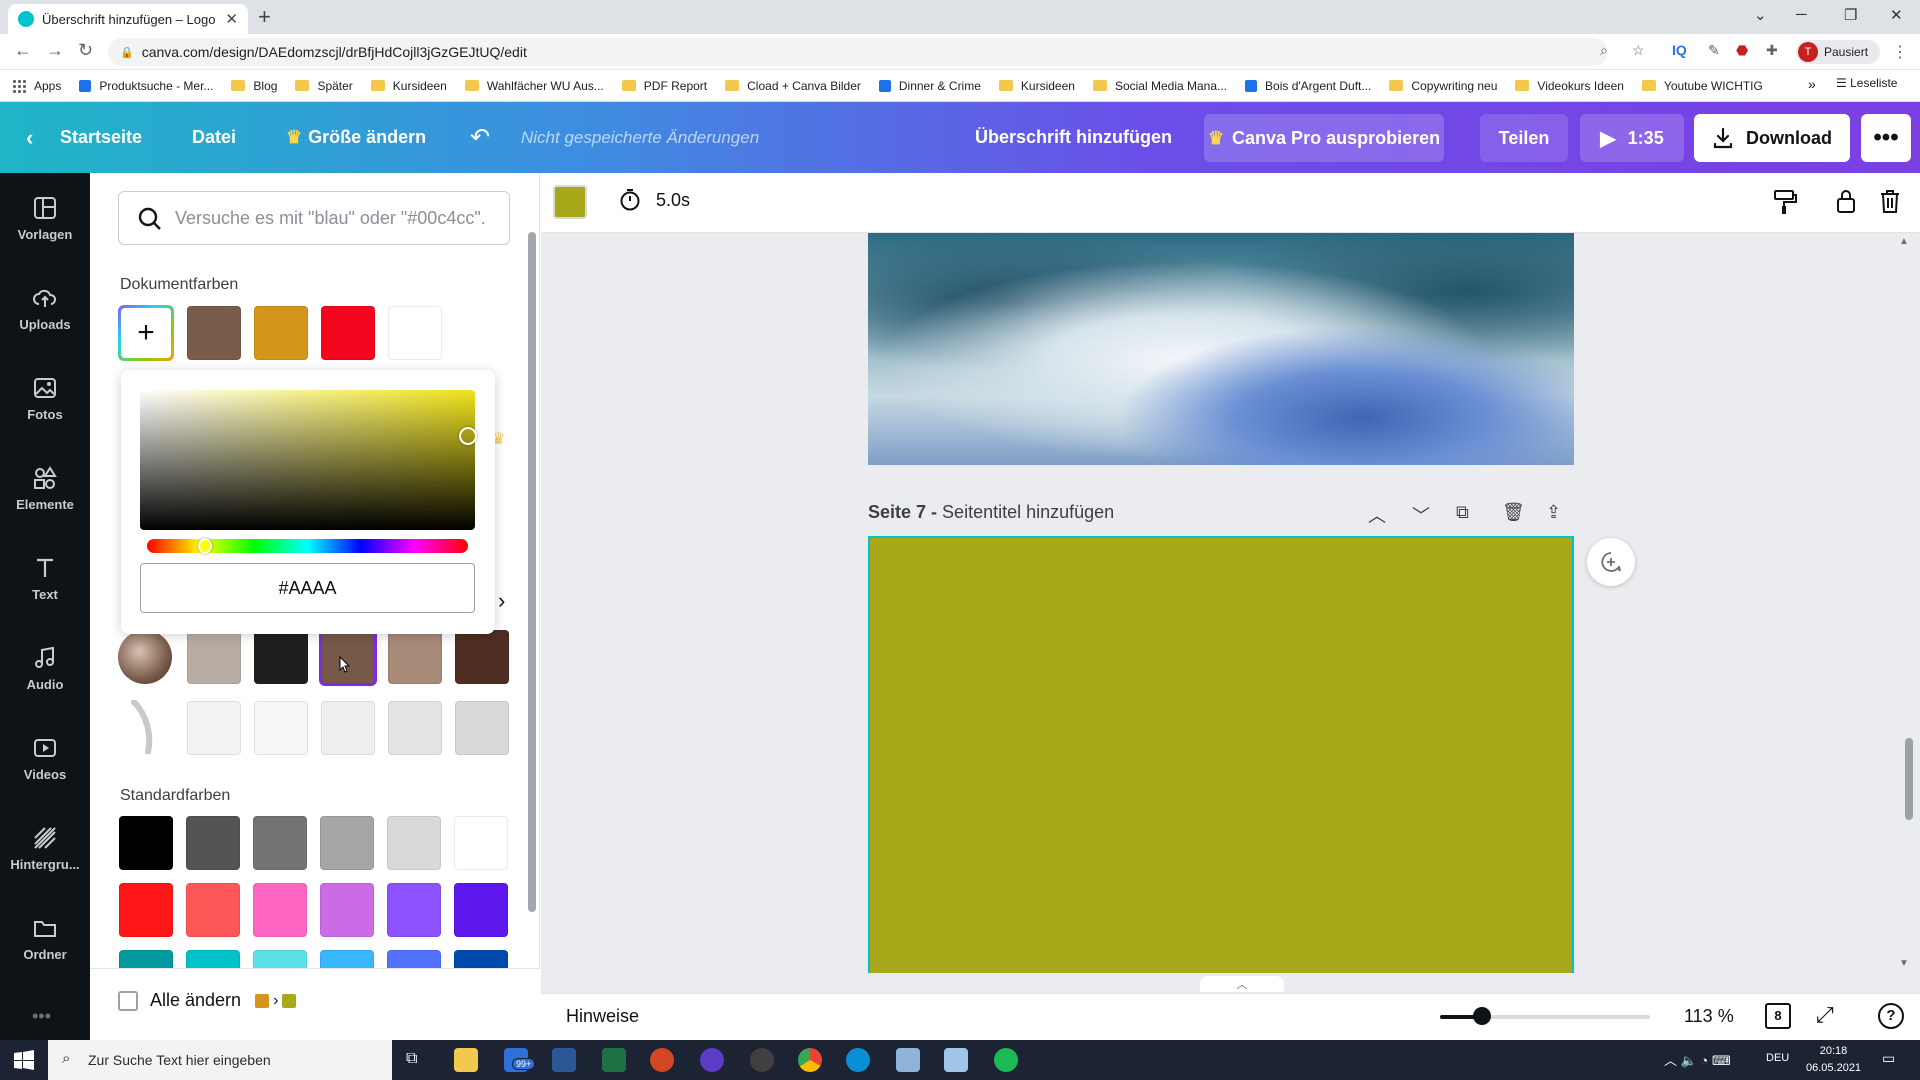 This screenshot has height=1080, width=1920. Describe the element at coordinates (1006, 1060) in the screenshot. I see `spotify-icon` at that location.